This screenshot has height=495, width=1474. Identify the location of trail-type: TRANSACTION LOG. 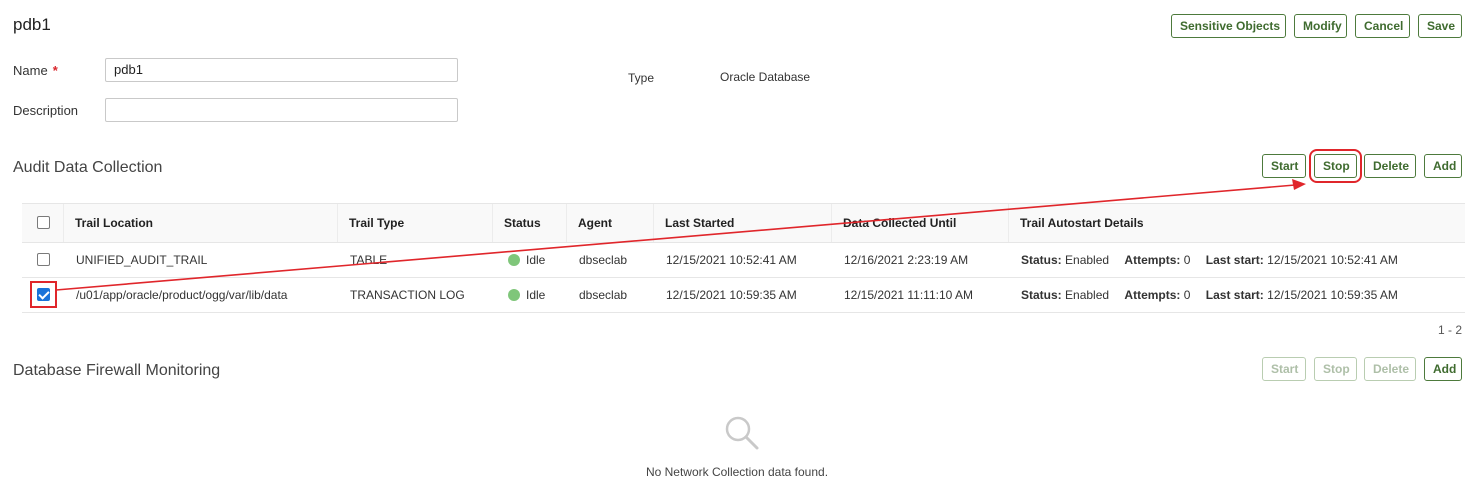
(407, 295).